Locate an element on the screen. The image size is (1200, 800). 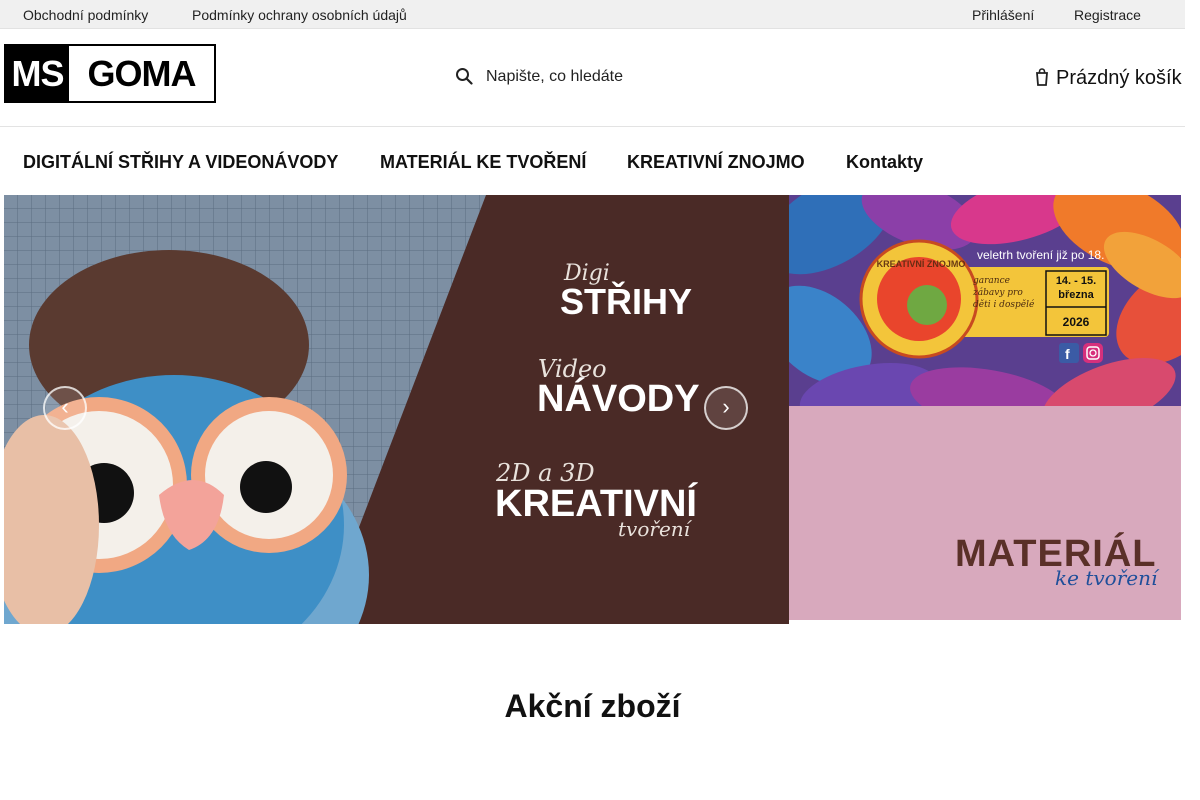
kreativni-znojmo-badge: KREATIVNÍ ZNOJMO is located at coordinates (921, 264).